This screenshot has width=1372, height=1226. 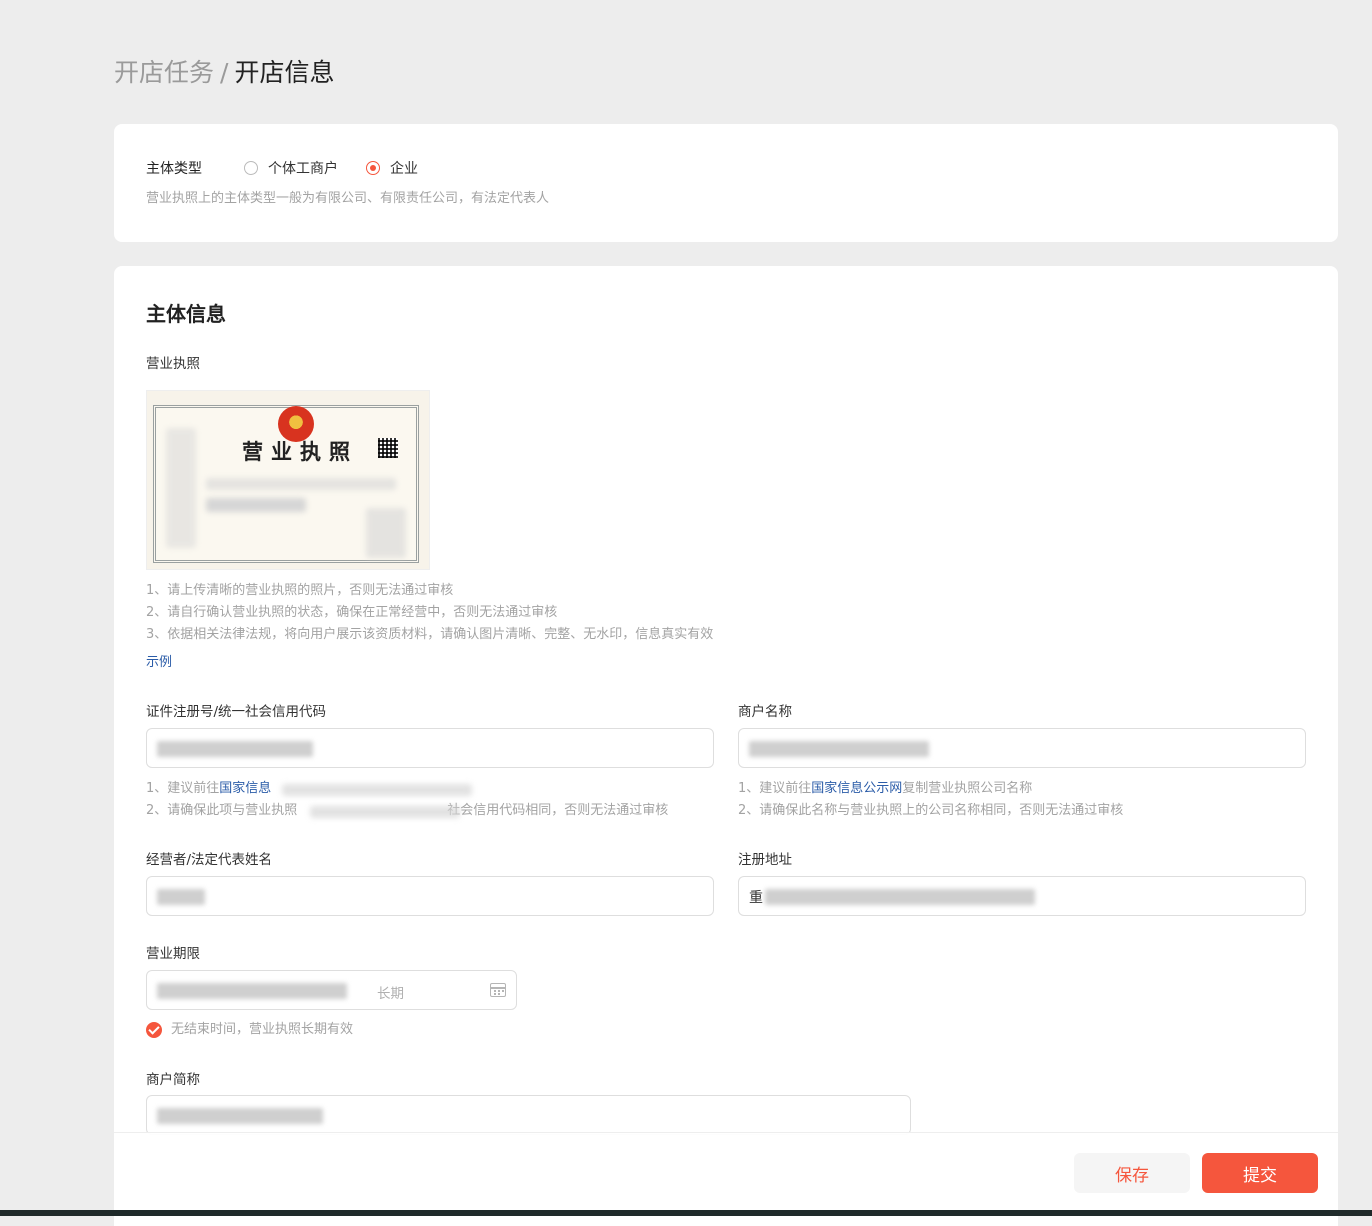 What do you see at coordinates (183, 788) in the screenshot?
I see `reg-code-hint-1-prefix: 1、建议前往` at bounding box center [183, 788].